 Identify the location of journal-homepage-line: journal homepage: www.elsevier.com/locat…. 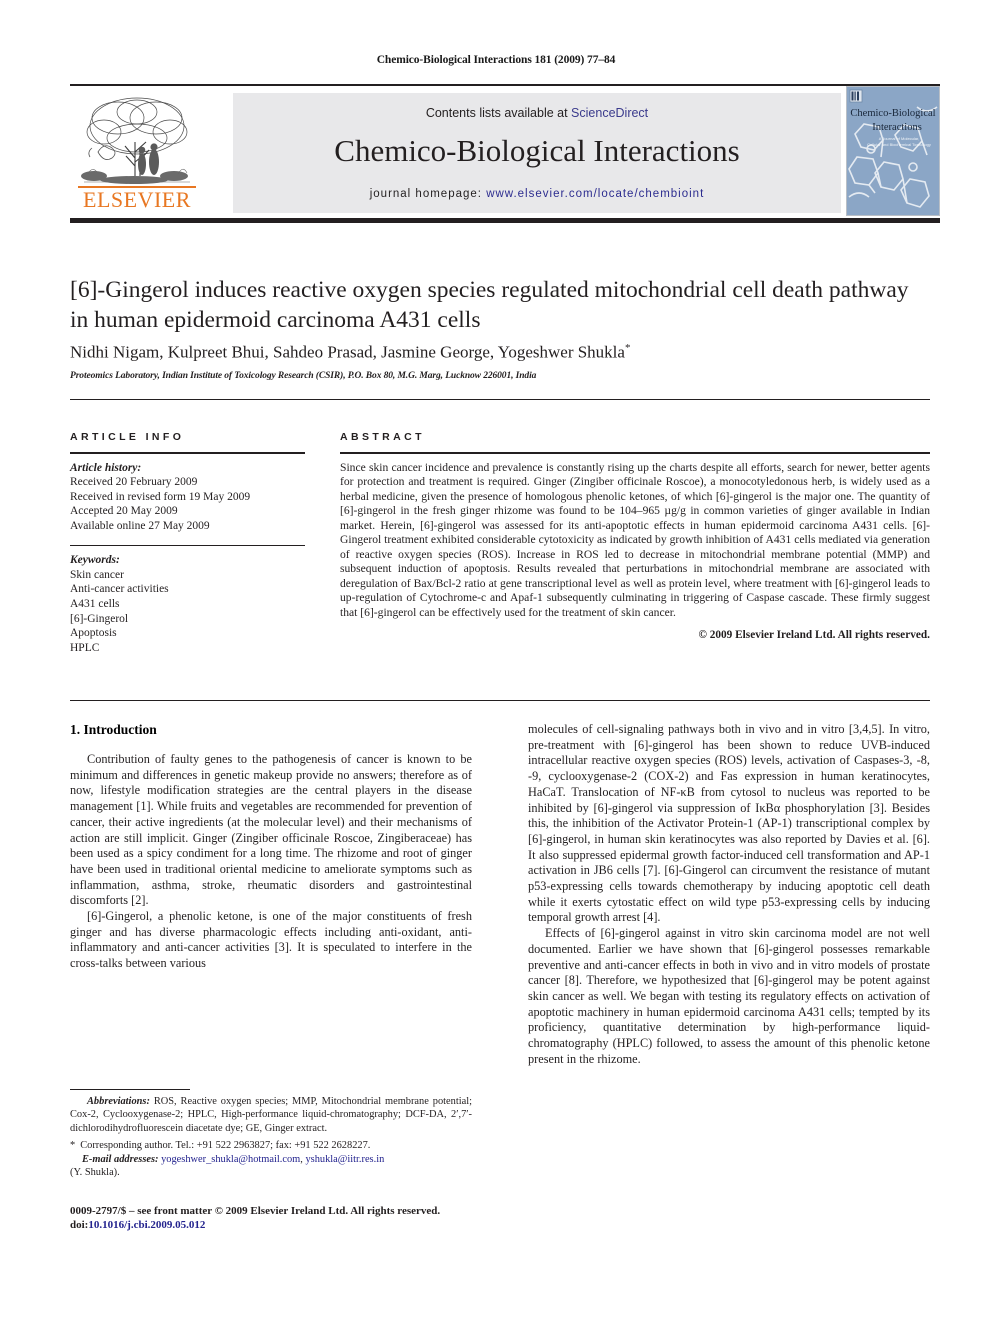
(537, 194).